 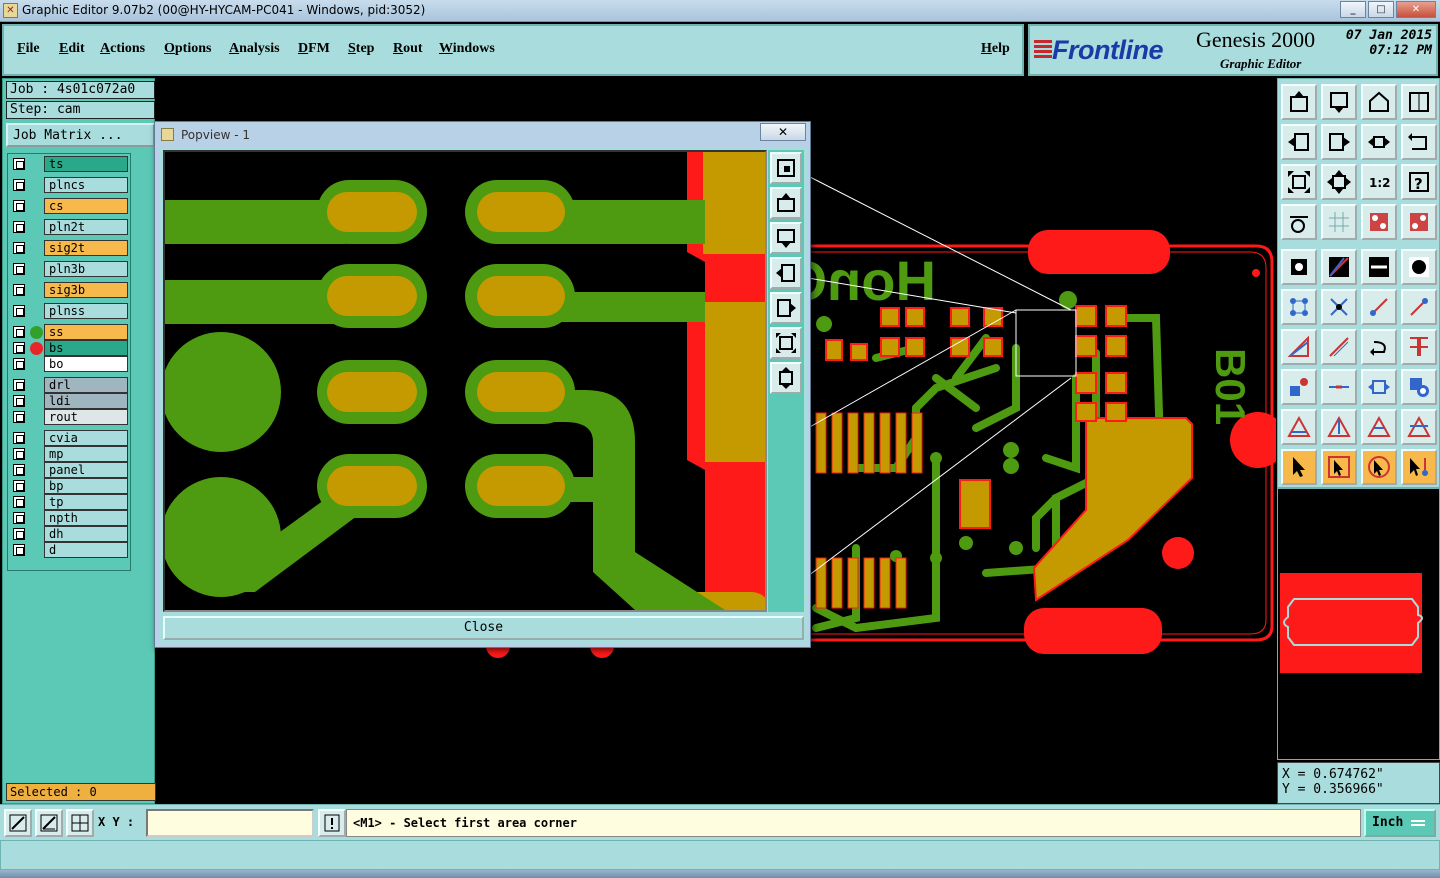 What do you see at coordinates (332, 823) in the screenshot?
I see `alert-button` at bounding box center [332, 823].